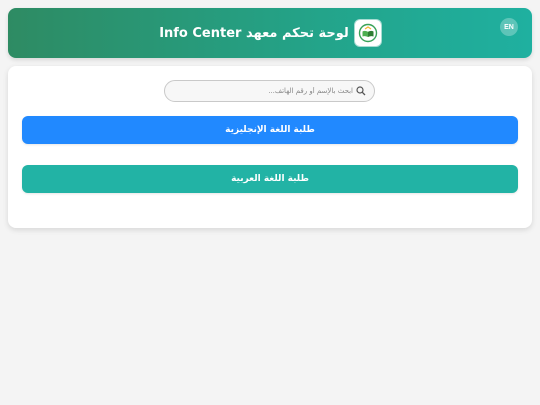 The width and height of the screenshot is (540, 405). Describe the element at coordinates (361, 91) in the screenshot. I see `search-icon` at that location.